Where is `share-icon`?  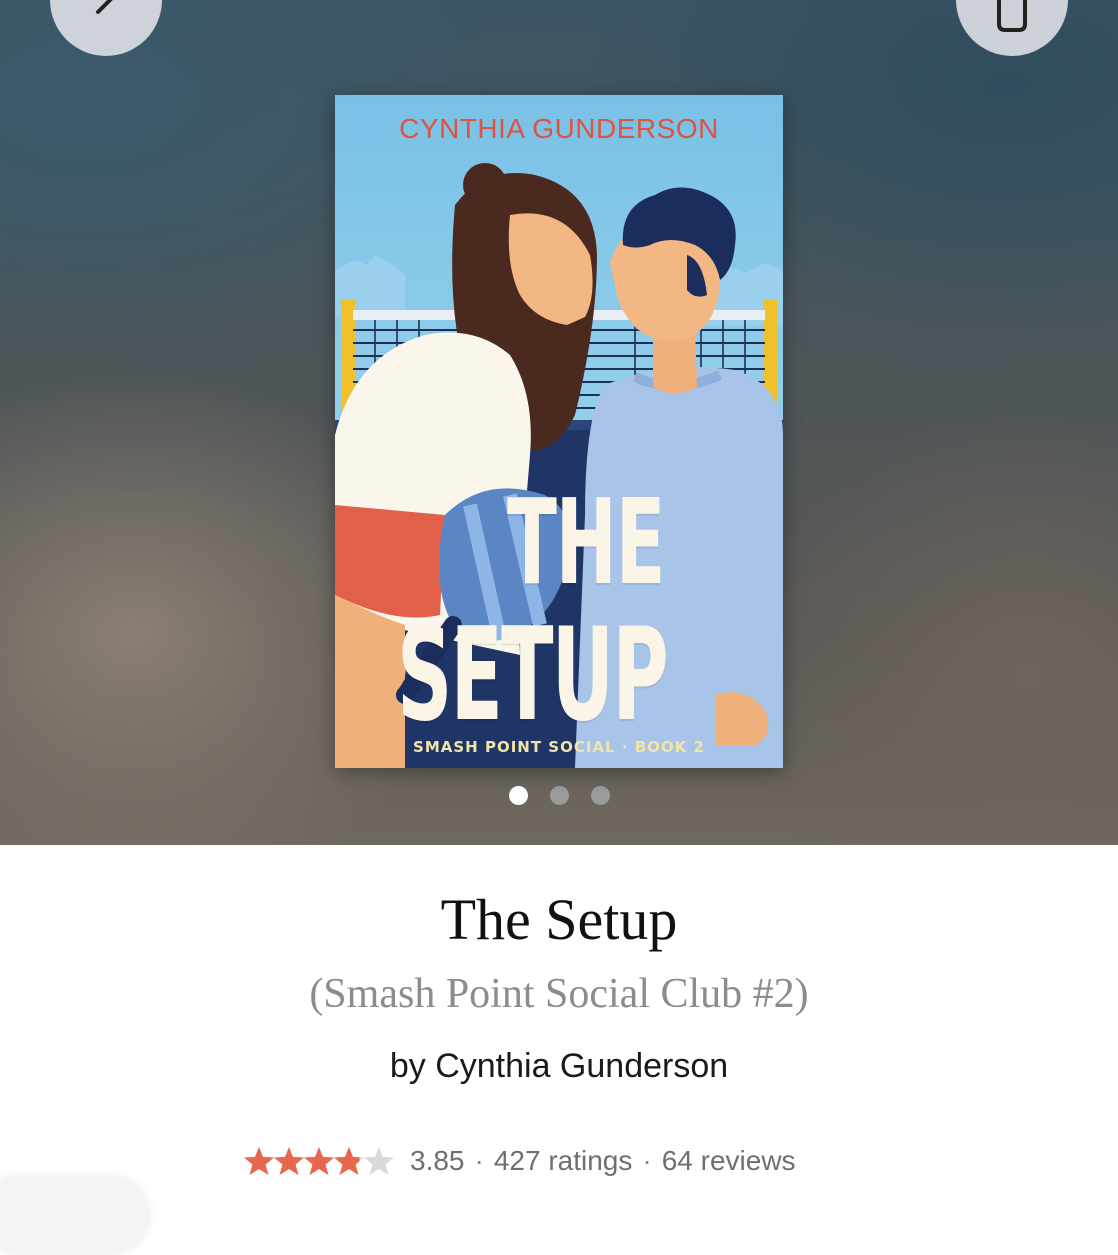
share-icon is located at coordinates (1012, 16).